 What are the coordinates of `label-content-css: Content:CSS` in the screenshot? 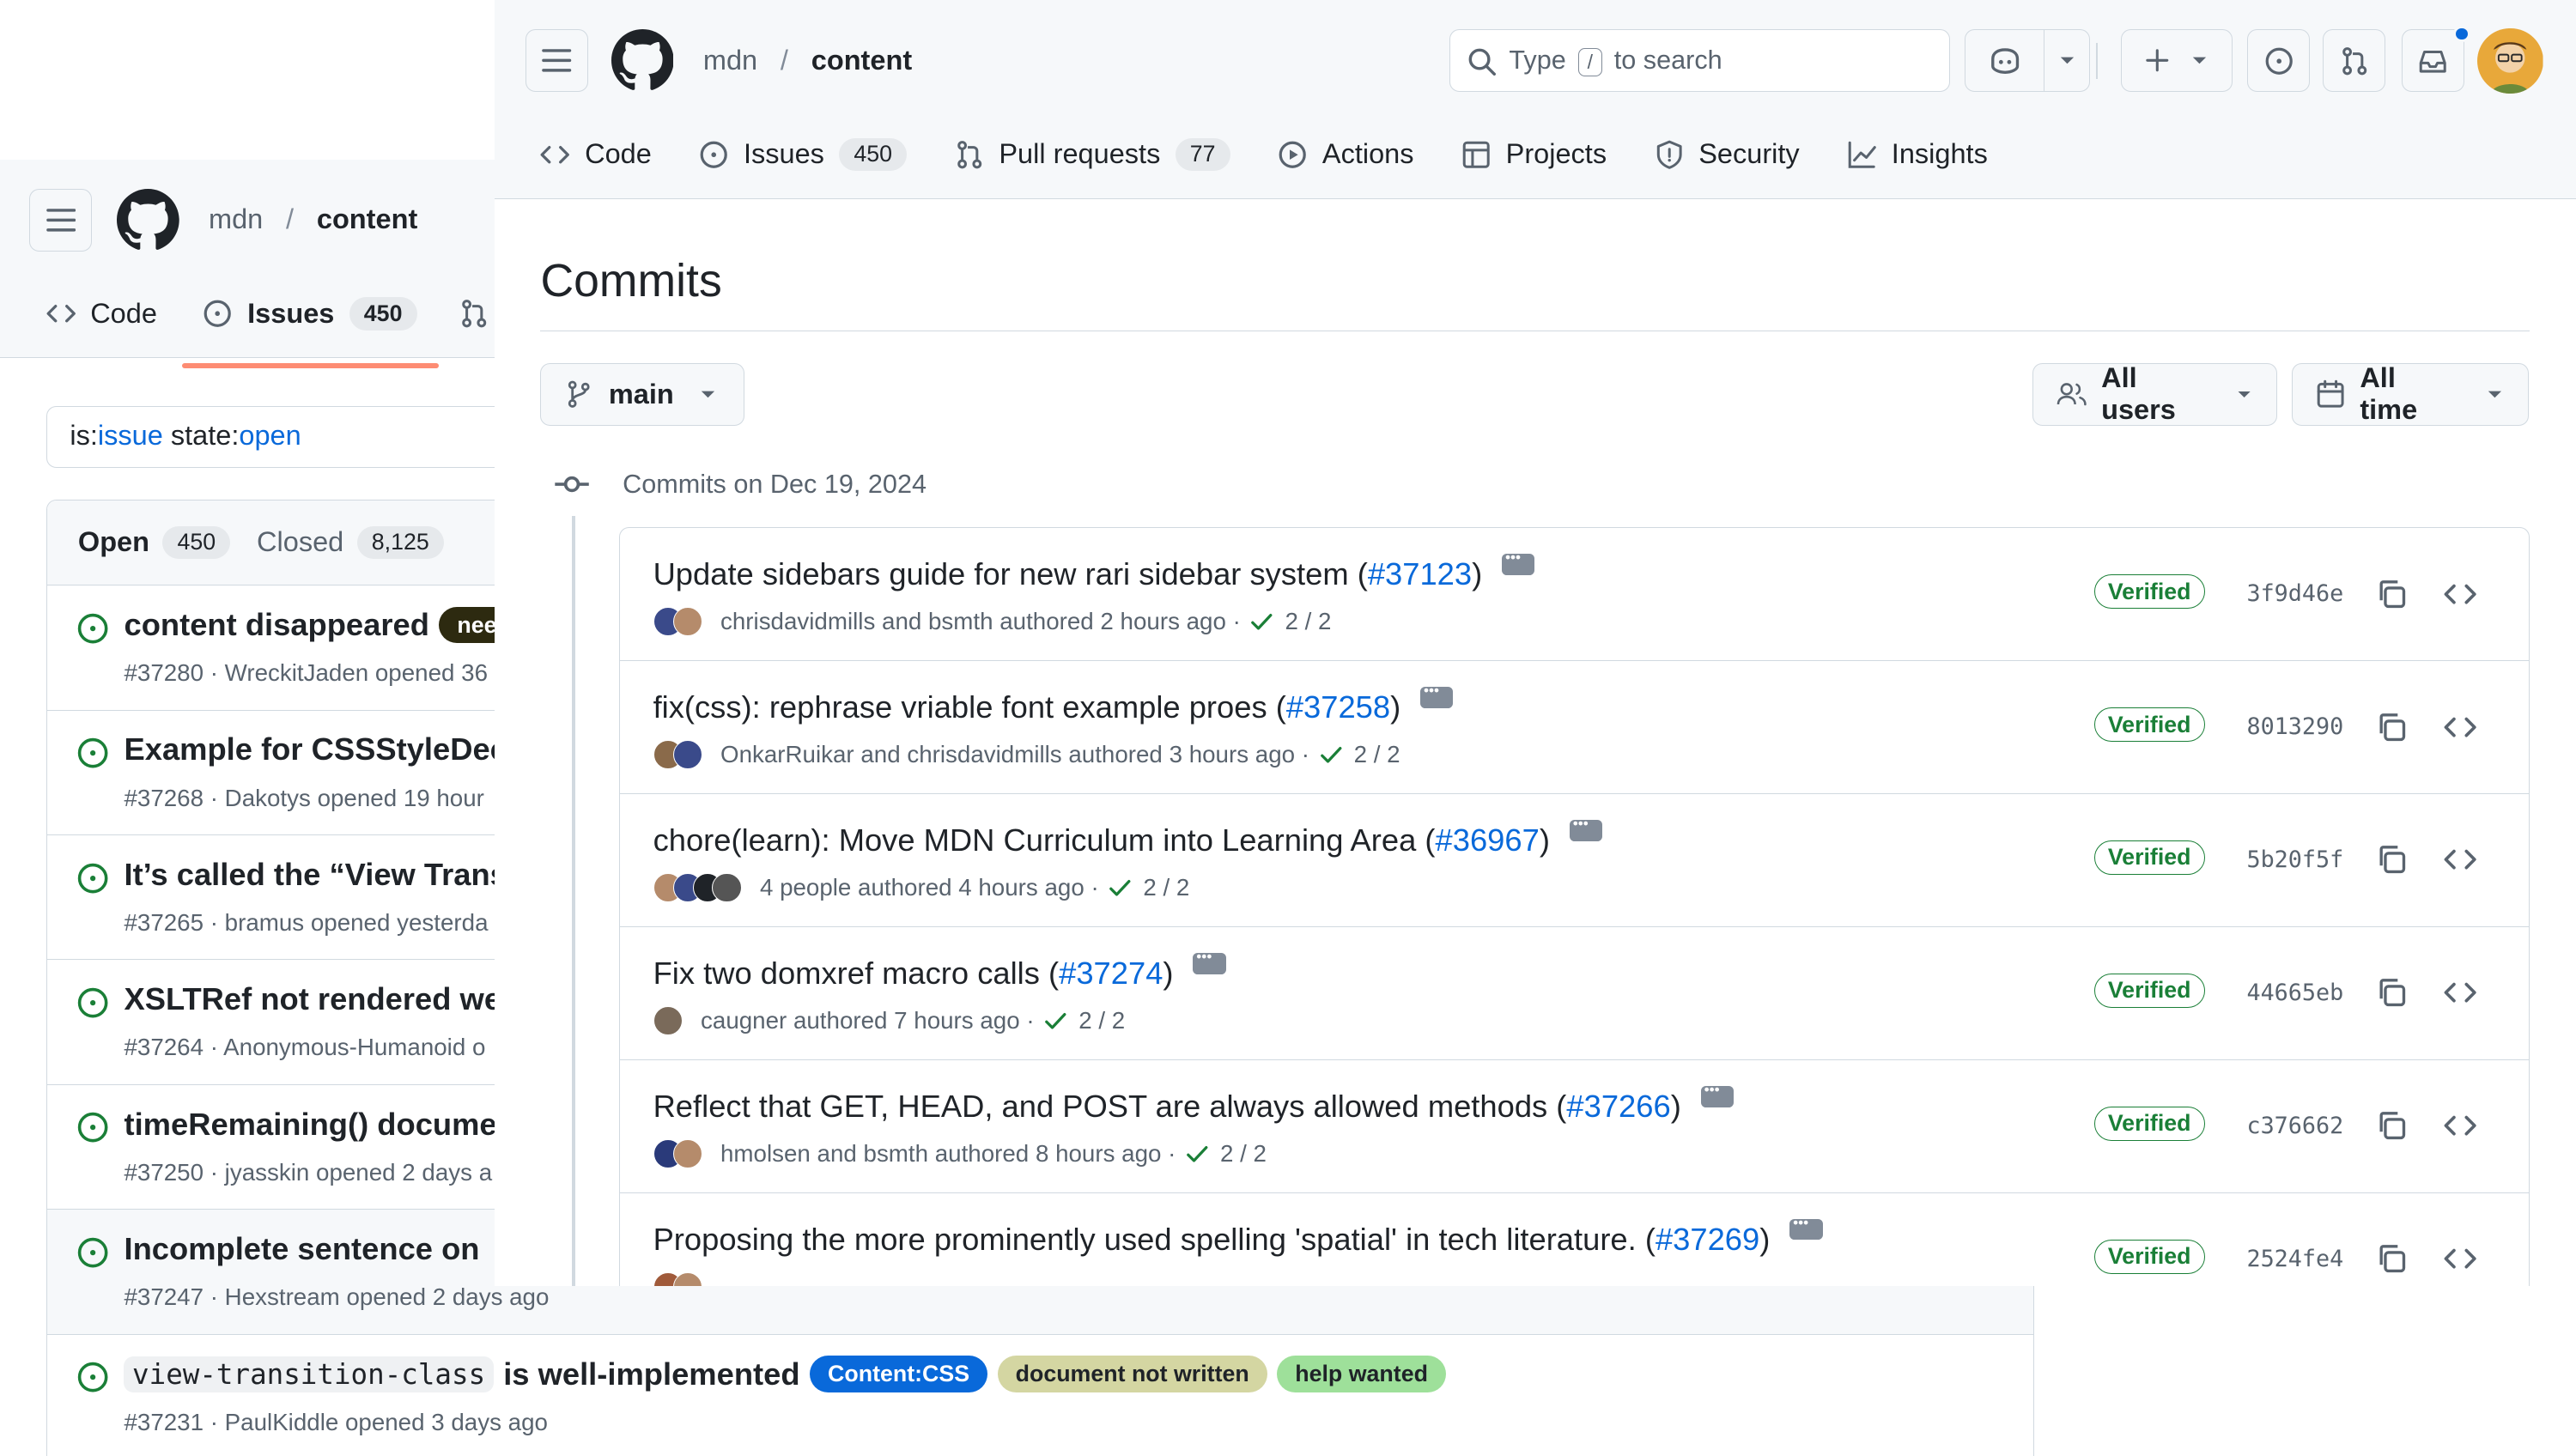 It's located at (899, 1374).